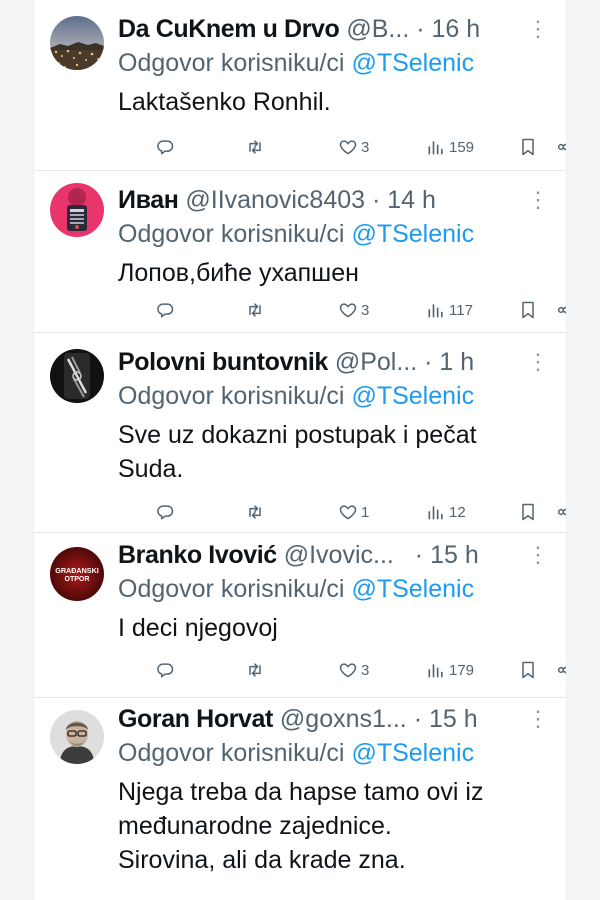 The height and width of the screenshot is (900, 600). Describe the element at coordinates (446, 512) in the screenshot. I see `views-button: 12` at that location.